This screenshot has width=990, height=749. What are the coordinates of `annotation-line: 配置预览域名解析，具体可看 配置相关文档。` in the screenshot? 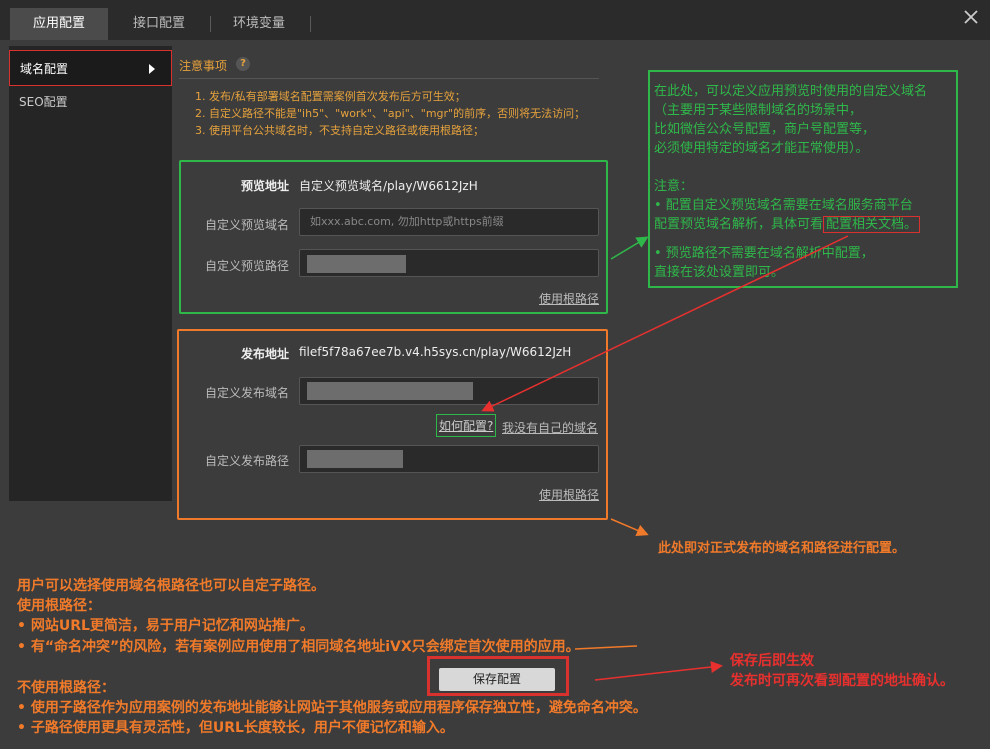 It's located at (803, 224).